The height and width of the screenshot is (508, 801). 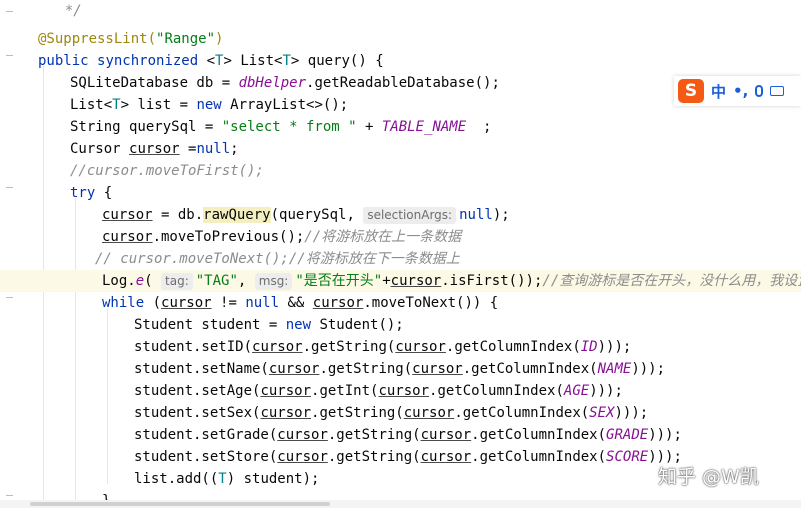 I want to click on code-token: = db., so click(x=178, y=215).